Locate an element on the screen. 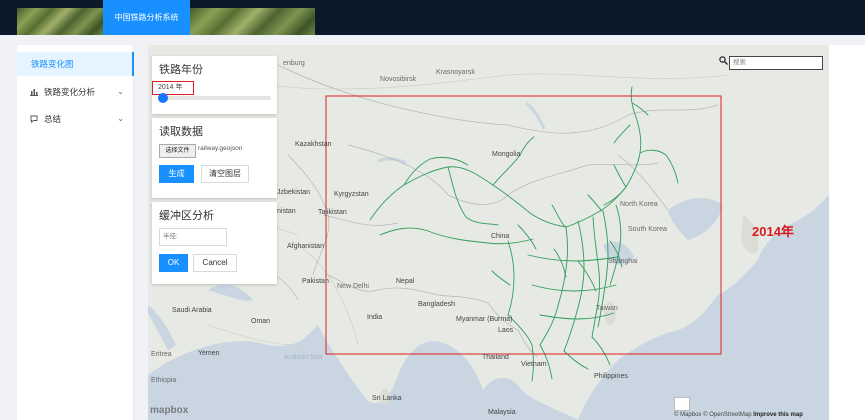 This screenshot has height=420, width=865. attribution-text: © Mapbox © OpenStreetMap is located at coordinates (714, 415).